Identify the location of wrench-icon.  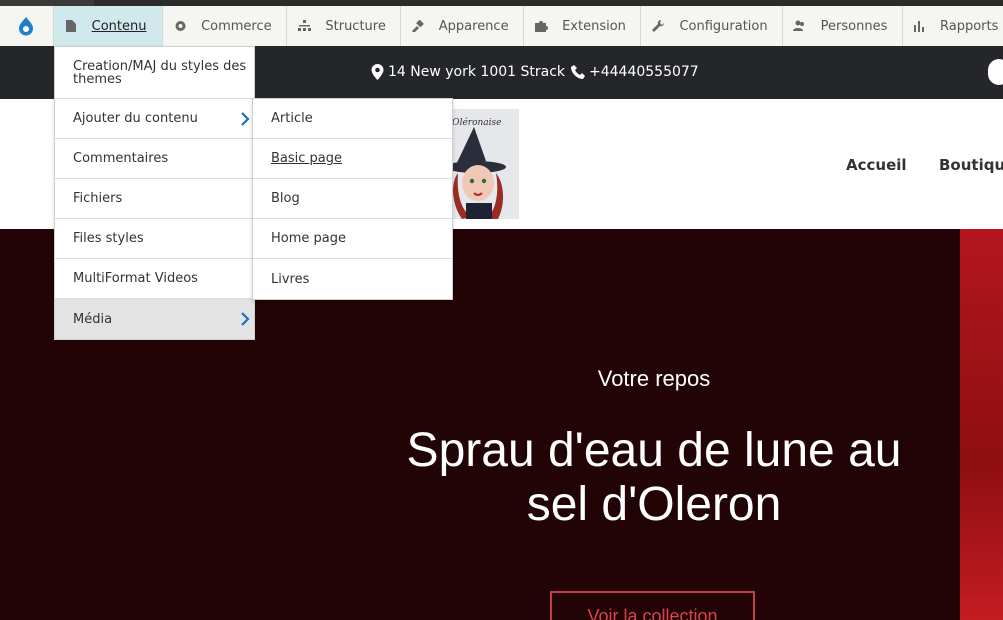
(658, 26).